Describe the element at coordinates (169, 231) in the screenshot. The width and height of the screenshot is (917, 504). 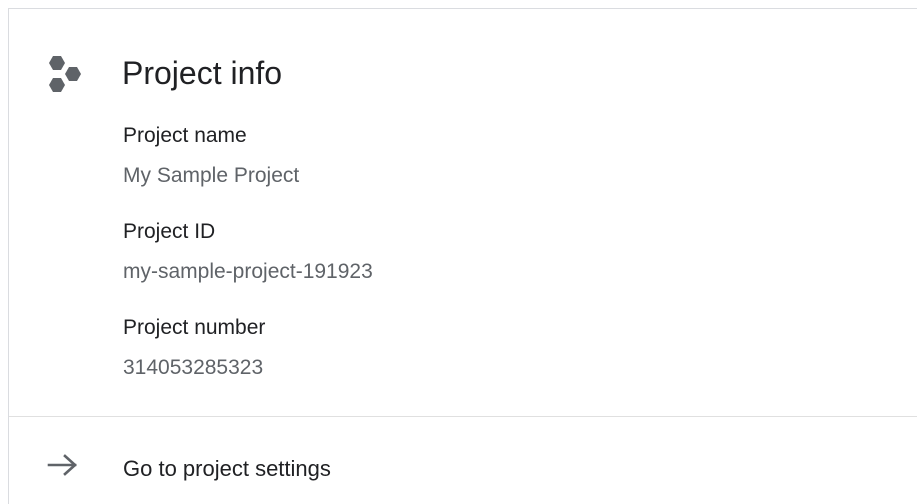
I see `project-id-label: Project ID` at that location.